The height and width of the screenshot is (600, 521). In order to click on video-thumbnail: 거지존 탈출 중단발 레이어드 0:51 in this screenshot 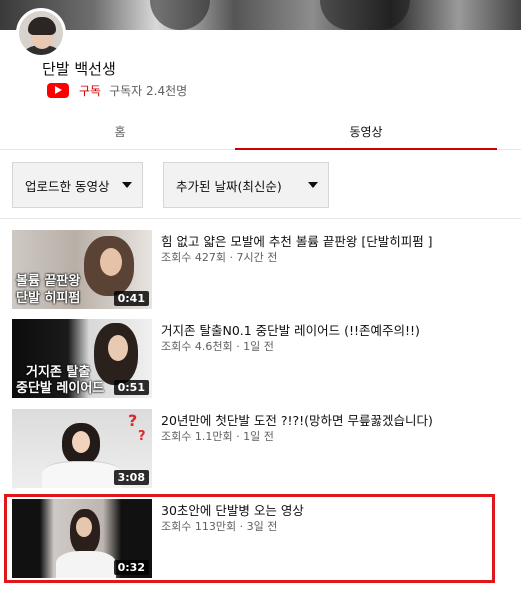, I will do `click(82, 358)`.